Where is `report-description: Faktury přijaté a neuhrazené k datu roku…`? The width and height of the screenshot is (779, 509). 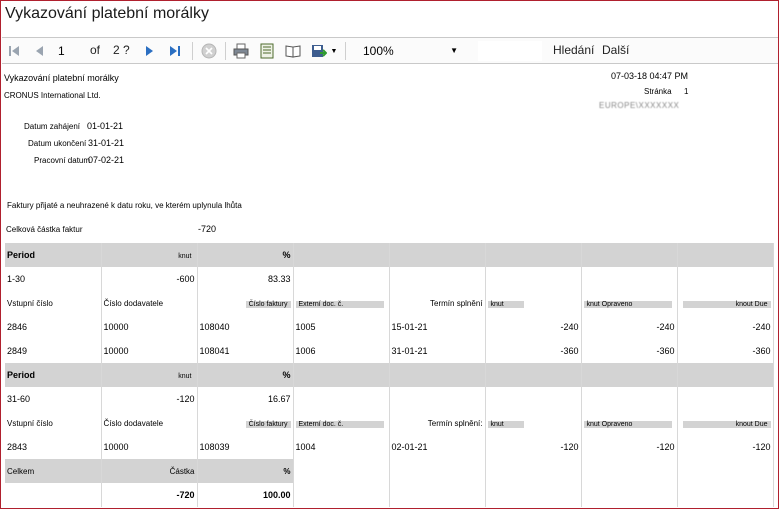
report-description: Faktury přijaté a neuhrazené k datu roku… is located at coordinates (124, 205).